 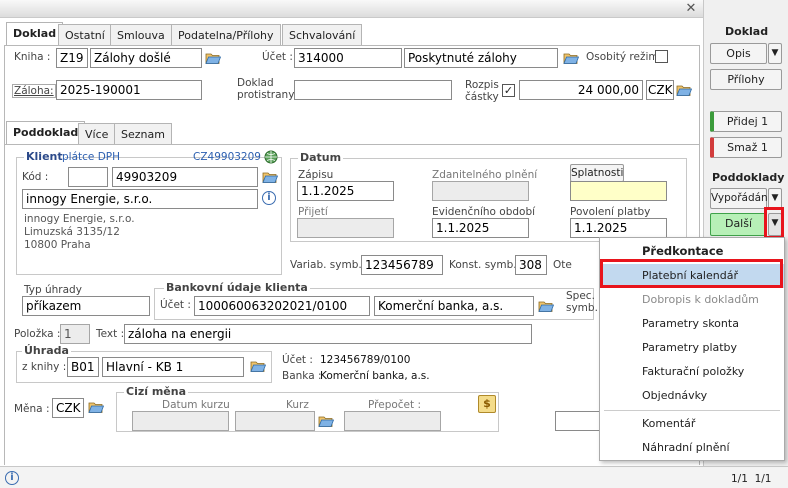 I want to click on datum-kurzu-label: Datum kurzu, so click(x=196, y=405).